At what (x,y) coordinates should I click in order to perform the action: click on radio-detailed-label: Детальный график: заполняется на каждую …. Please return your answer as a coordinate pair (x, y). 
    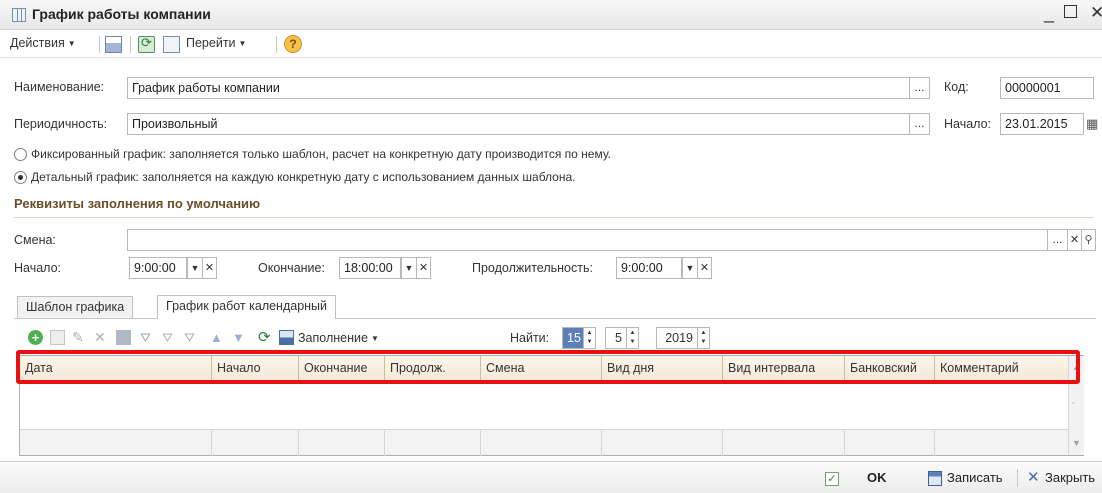
    Looking at the image, I should click on (303, 177).